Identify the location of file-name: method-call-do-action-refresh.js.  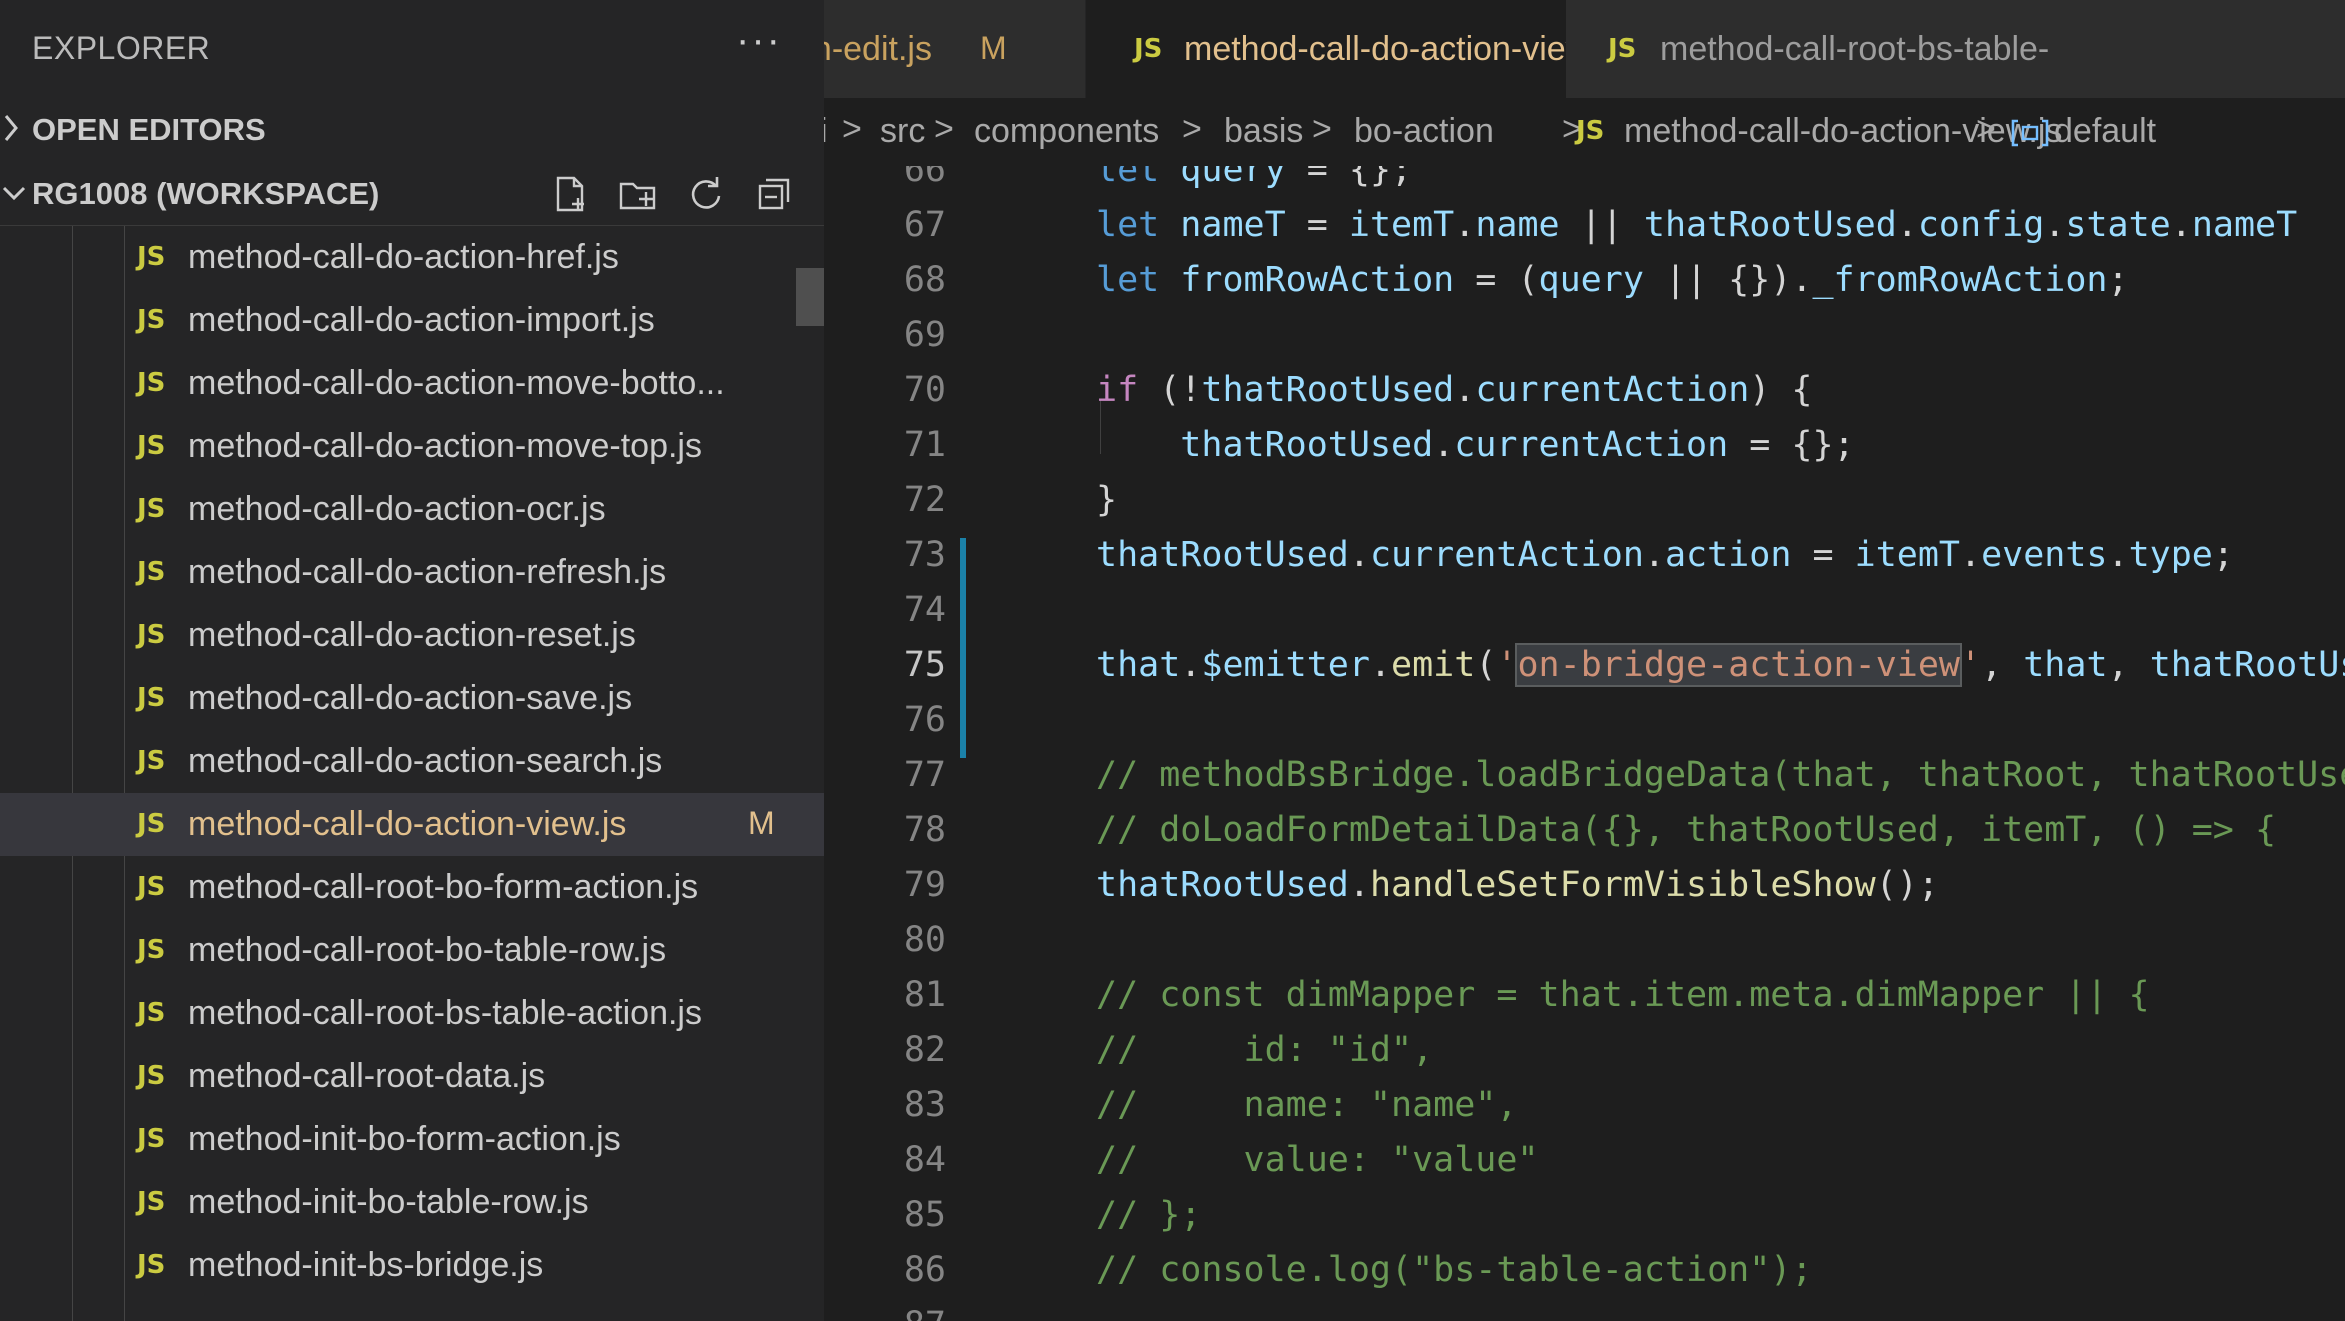
(427, 572).